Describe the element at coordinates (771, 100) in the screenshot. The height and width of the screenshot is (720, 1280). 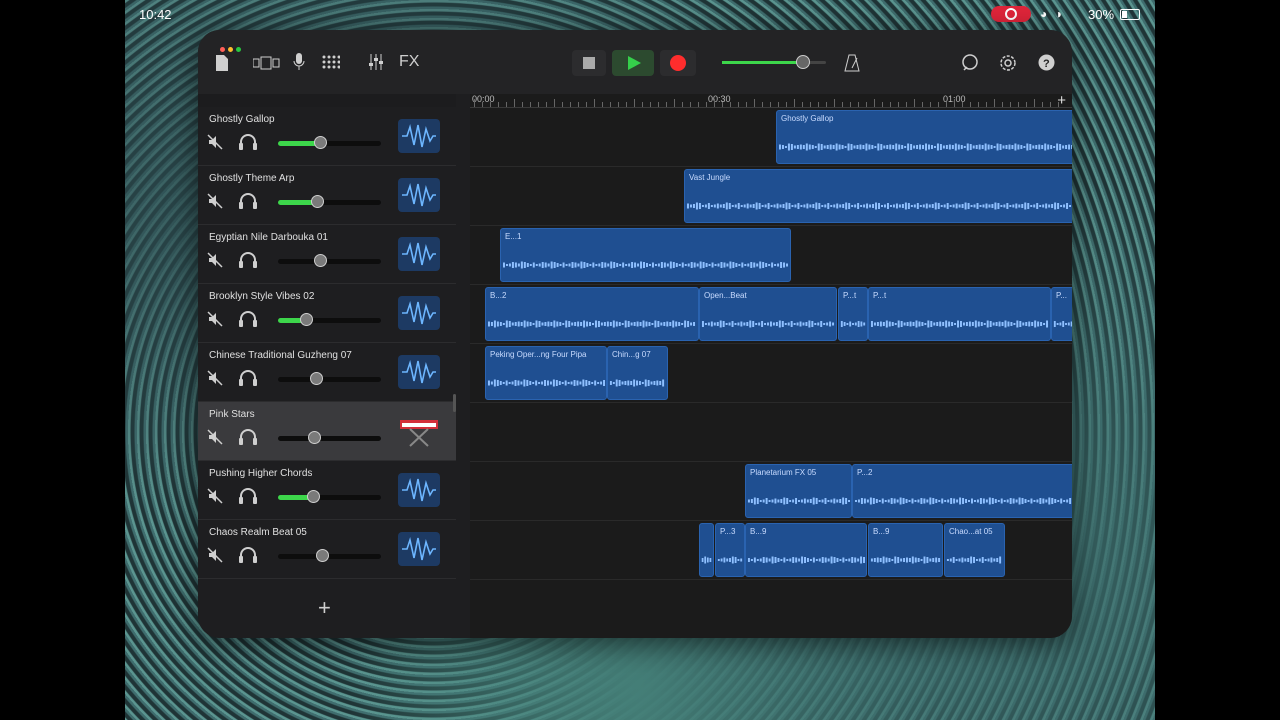
I see `timeline-ruler: 00:00 00:30 01:00 +` at that location.